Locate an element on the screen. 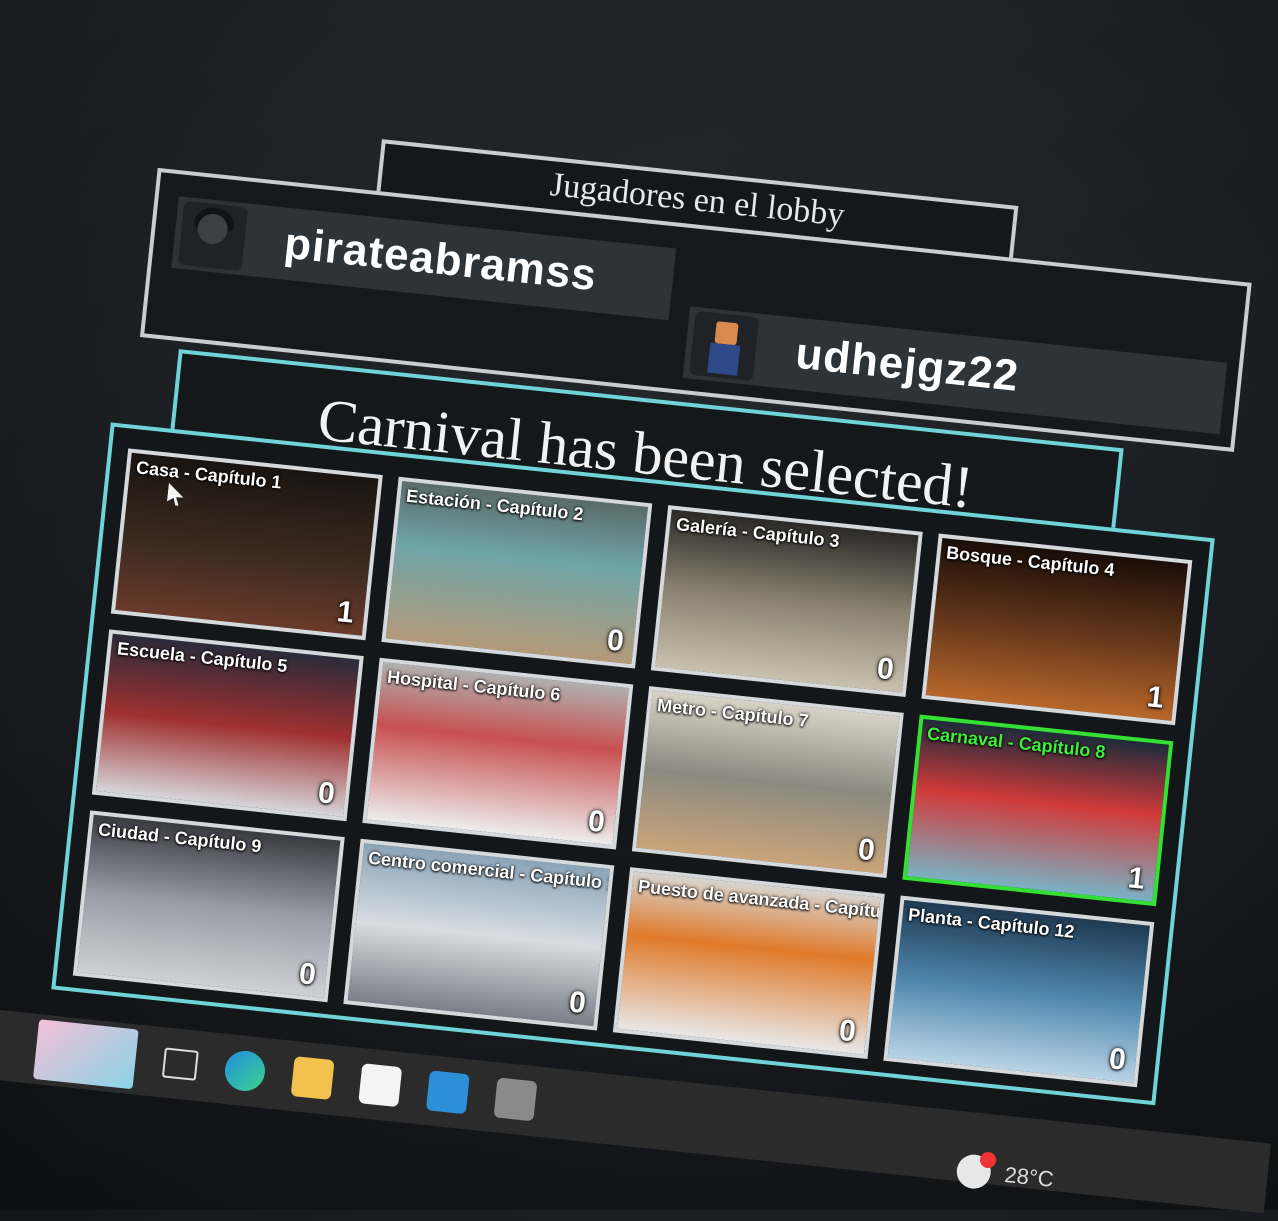 The image size is (1278, 1221). player-name: pirateabramss is located at coordinates (440, 259).